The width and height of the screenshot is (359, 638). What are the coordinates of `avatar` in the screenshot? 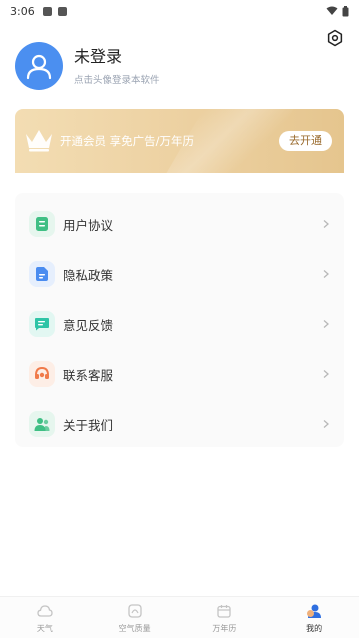 It's located at (39, 66).